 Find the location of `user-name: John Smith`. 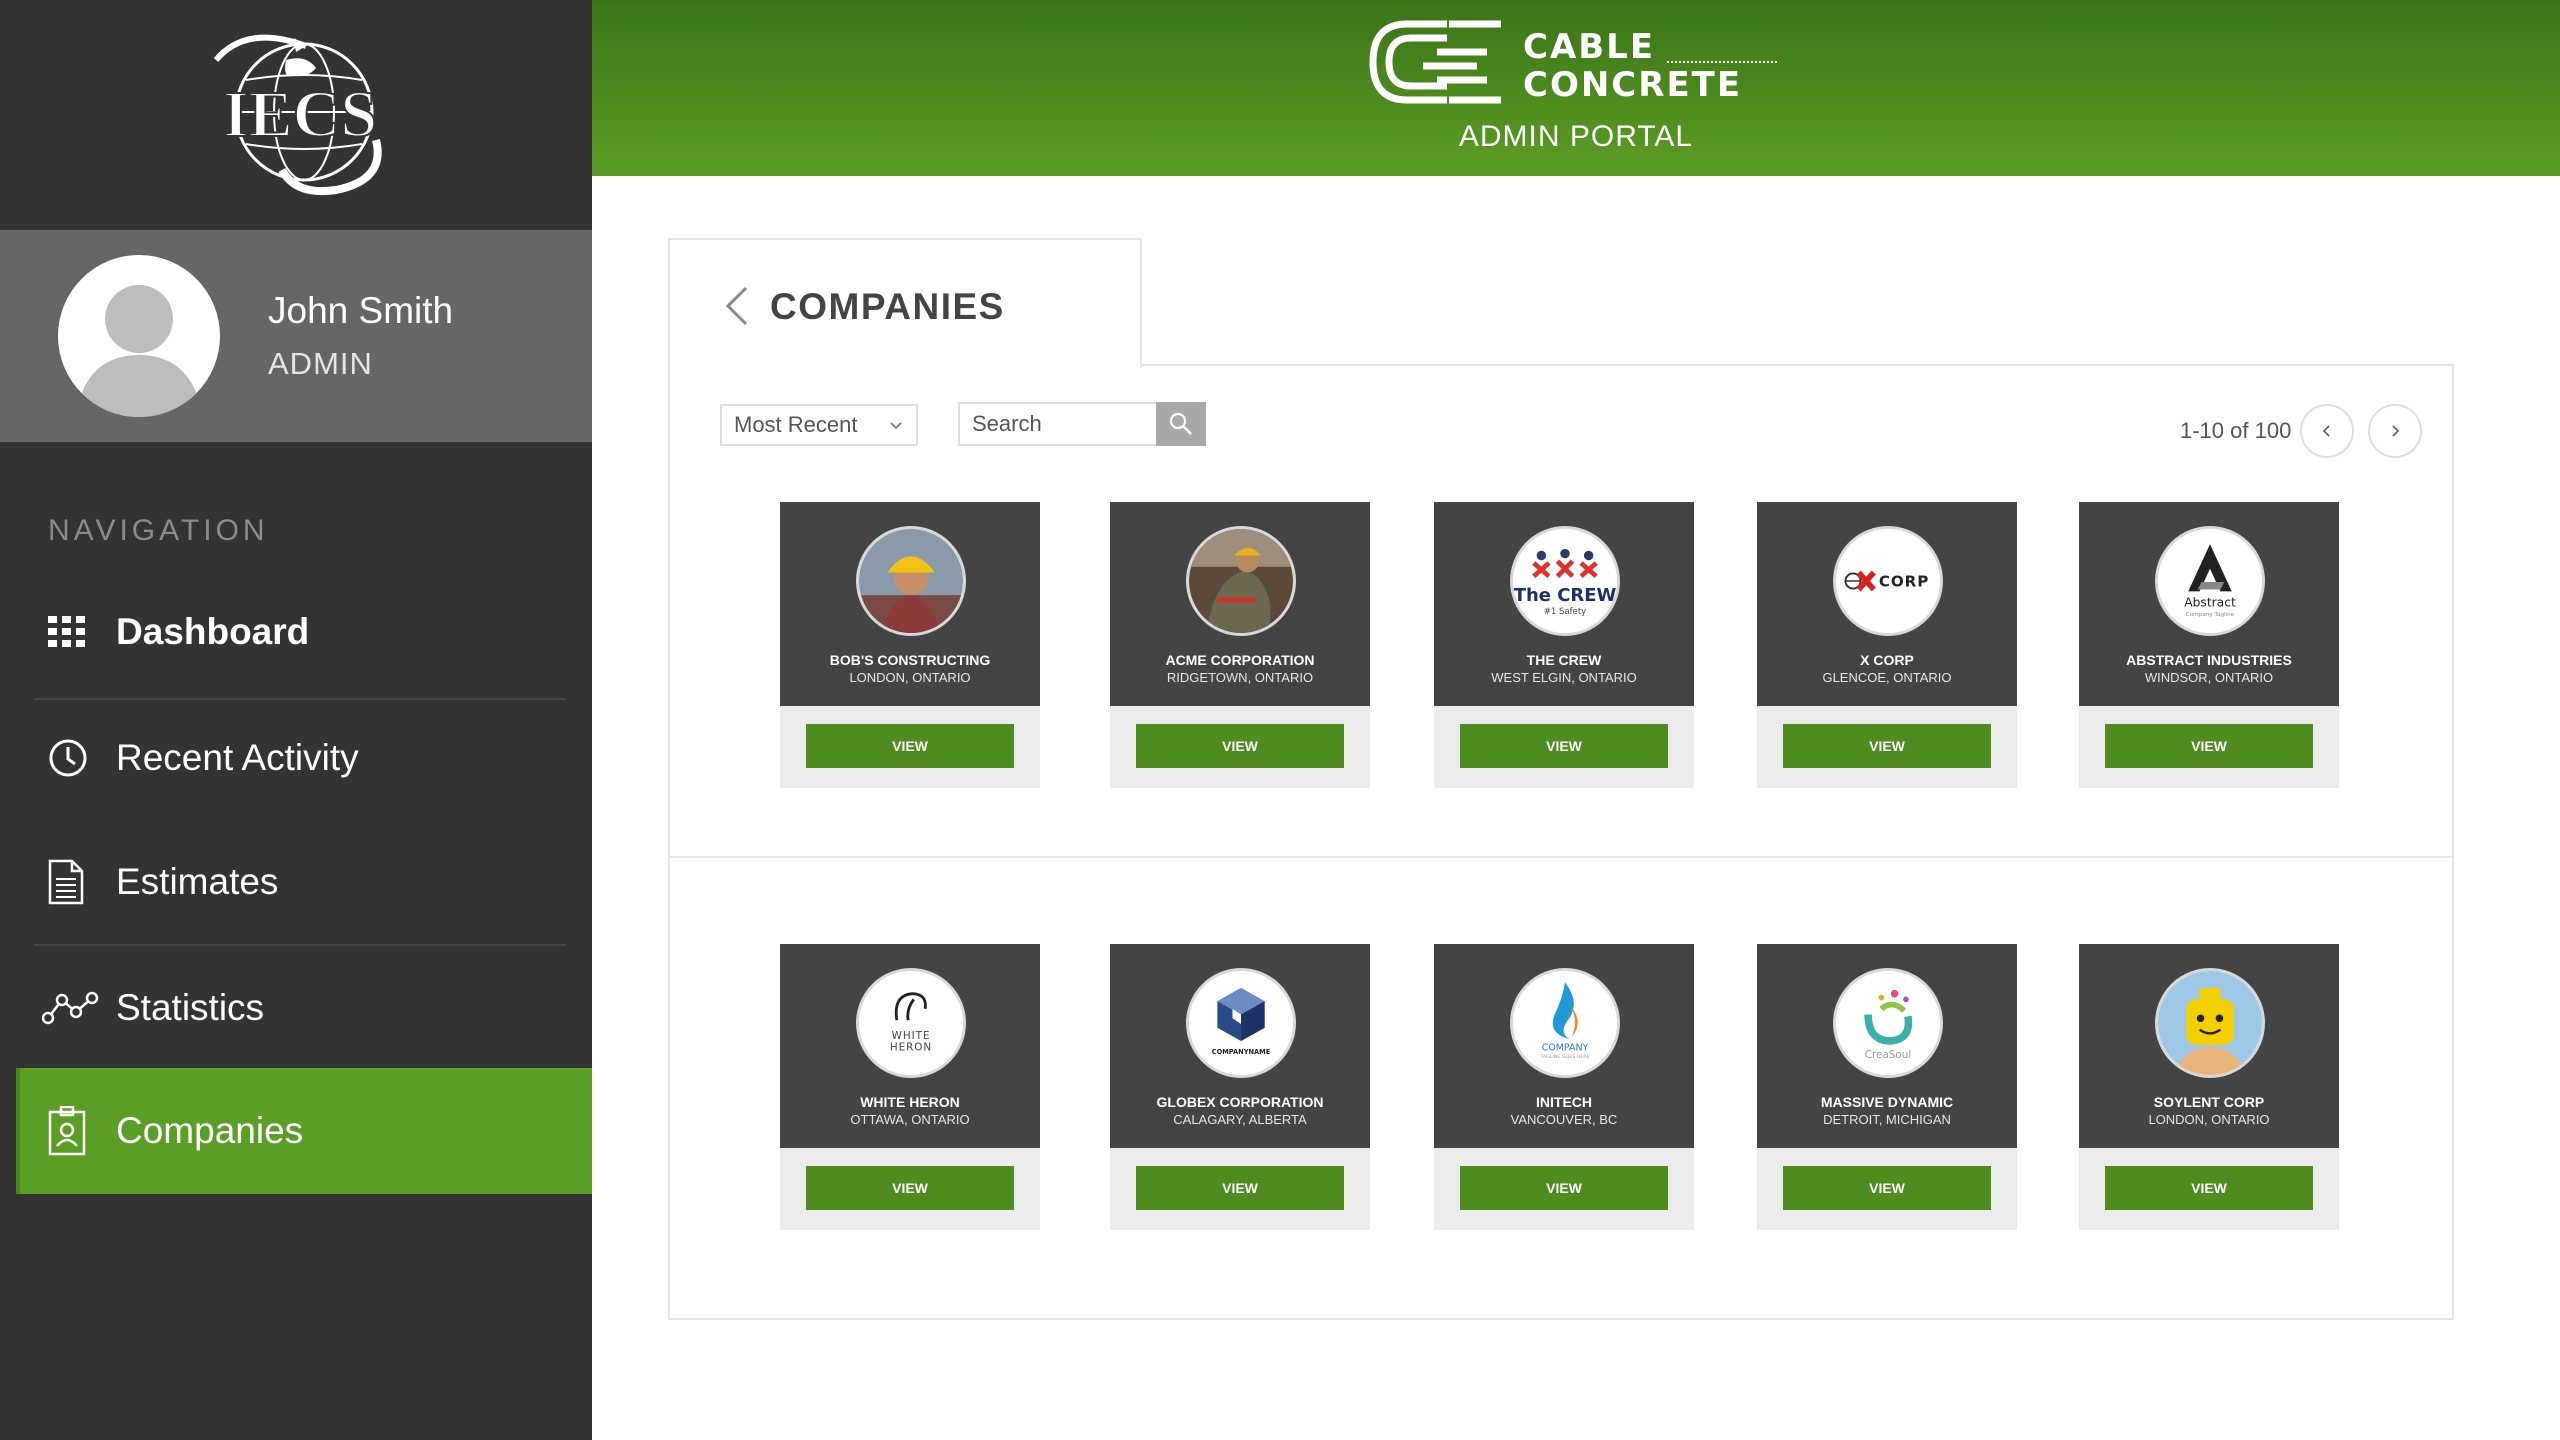

user-name: John Smith is located at coordinates (361, 310).